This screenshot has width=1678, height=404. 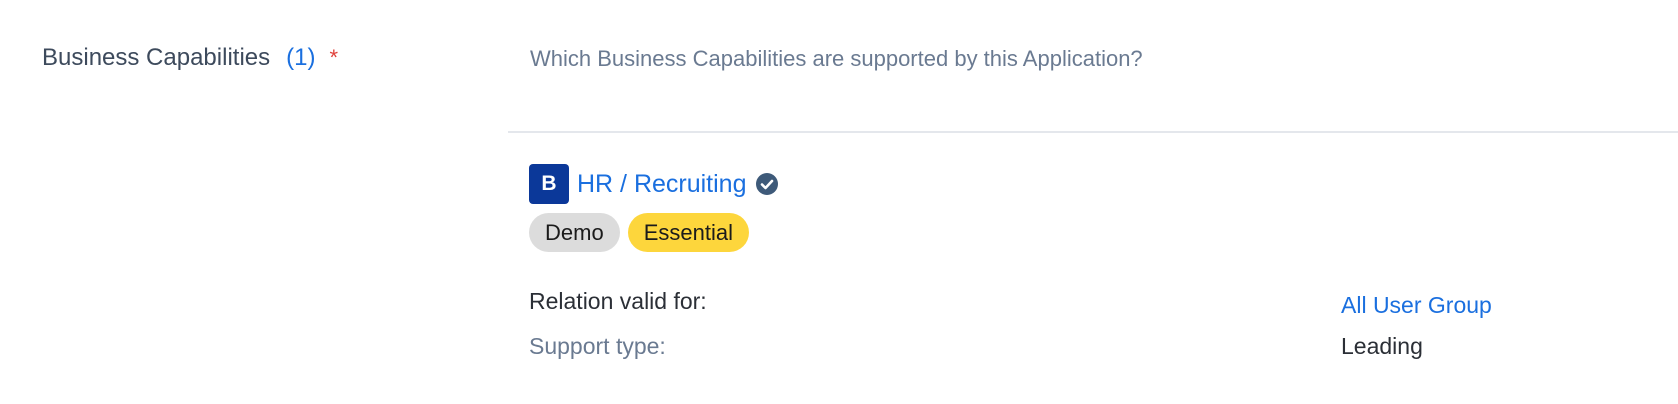 I want to click on fact-sheet-type-badge: B, so click(x=549, y=184).